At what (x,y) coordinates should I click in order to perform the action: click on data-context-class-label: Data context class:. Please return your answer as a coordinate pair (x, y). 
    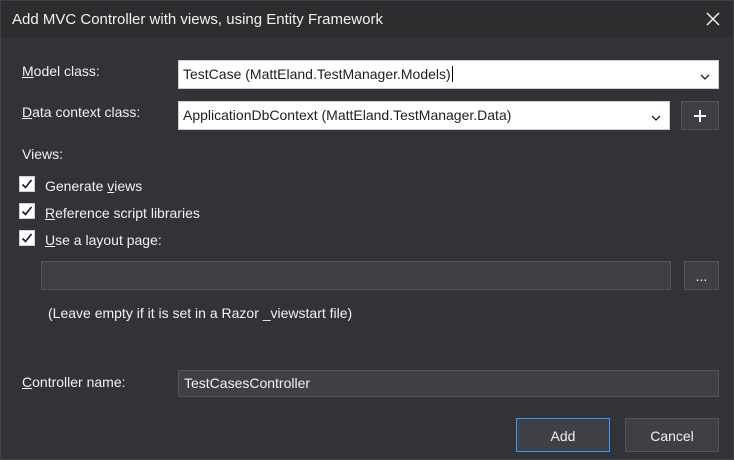
    Looking at the image, I should click on (81, 112).